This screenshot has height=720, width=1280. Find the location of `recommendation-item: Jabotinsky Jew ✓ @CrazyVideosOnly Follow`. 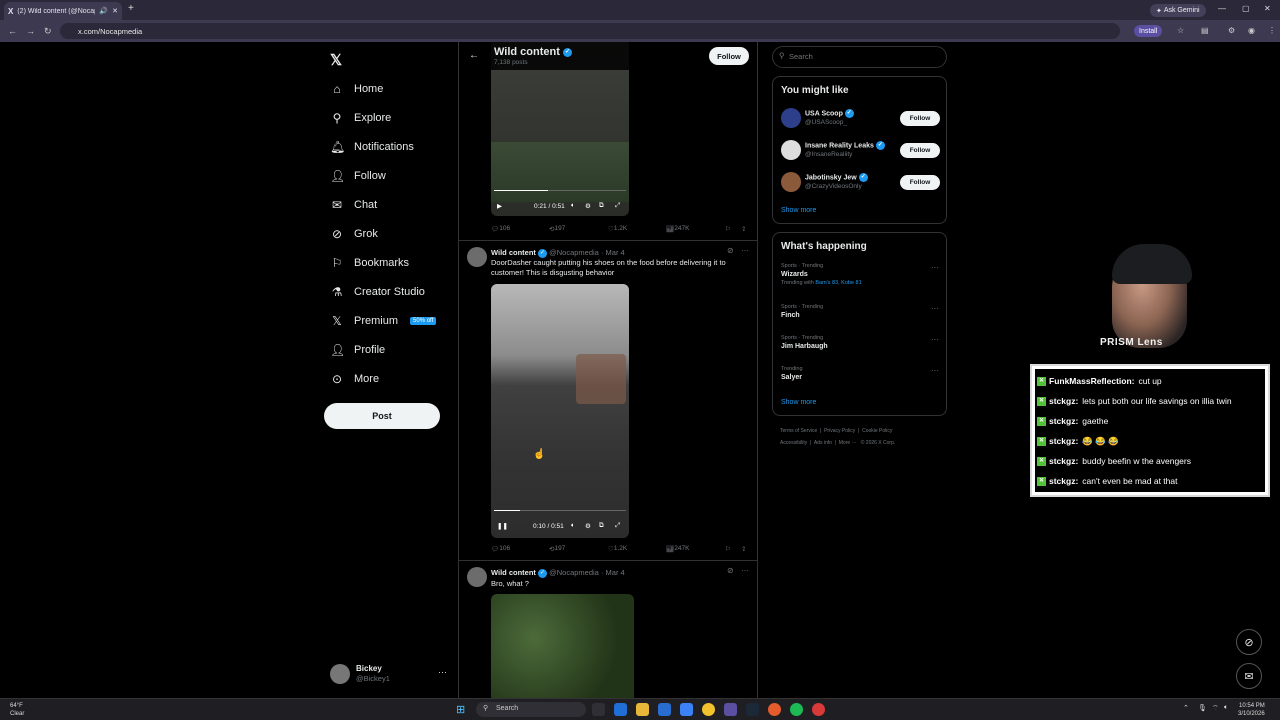

recommendation-item: Jabotinsky Jew ✓ @CrazyVideosOnly Follow is located at coordinates (861, 182).